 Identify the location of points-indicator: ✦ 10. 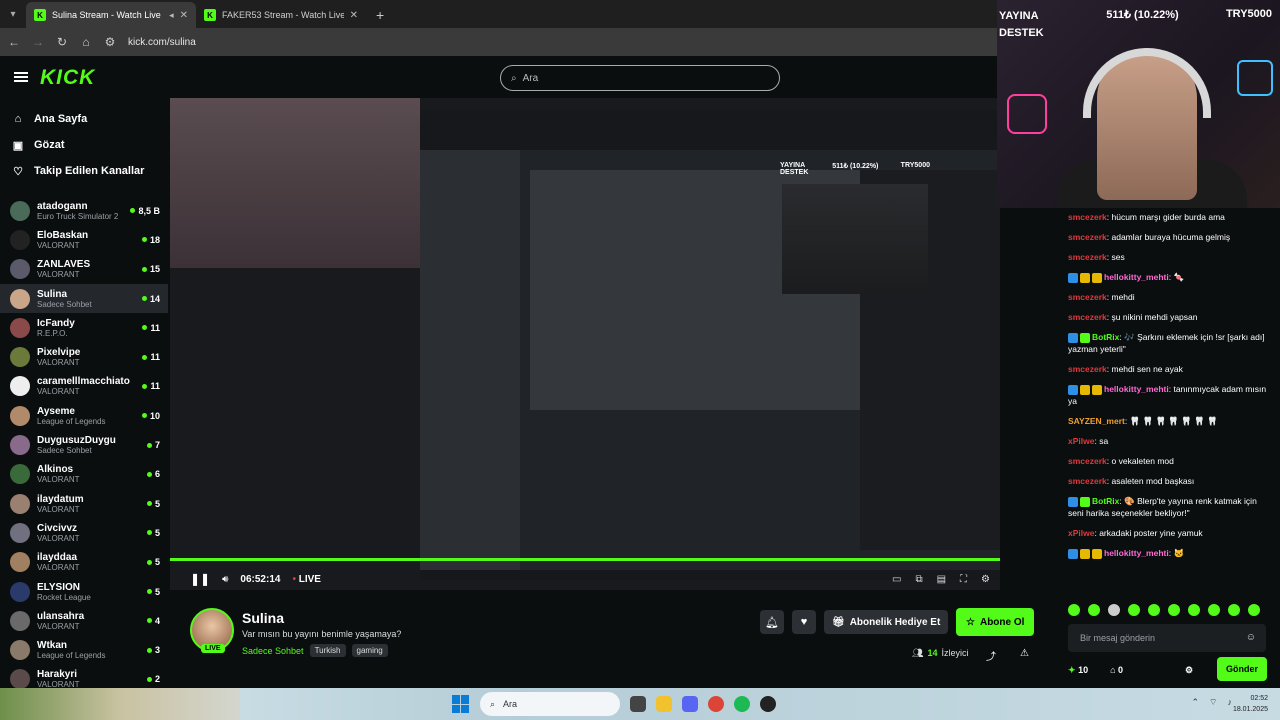
(1078, 670).